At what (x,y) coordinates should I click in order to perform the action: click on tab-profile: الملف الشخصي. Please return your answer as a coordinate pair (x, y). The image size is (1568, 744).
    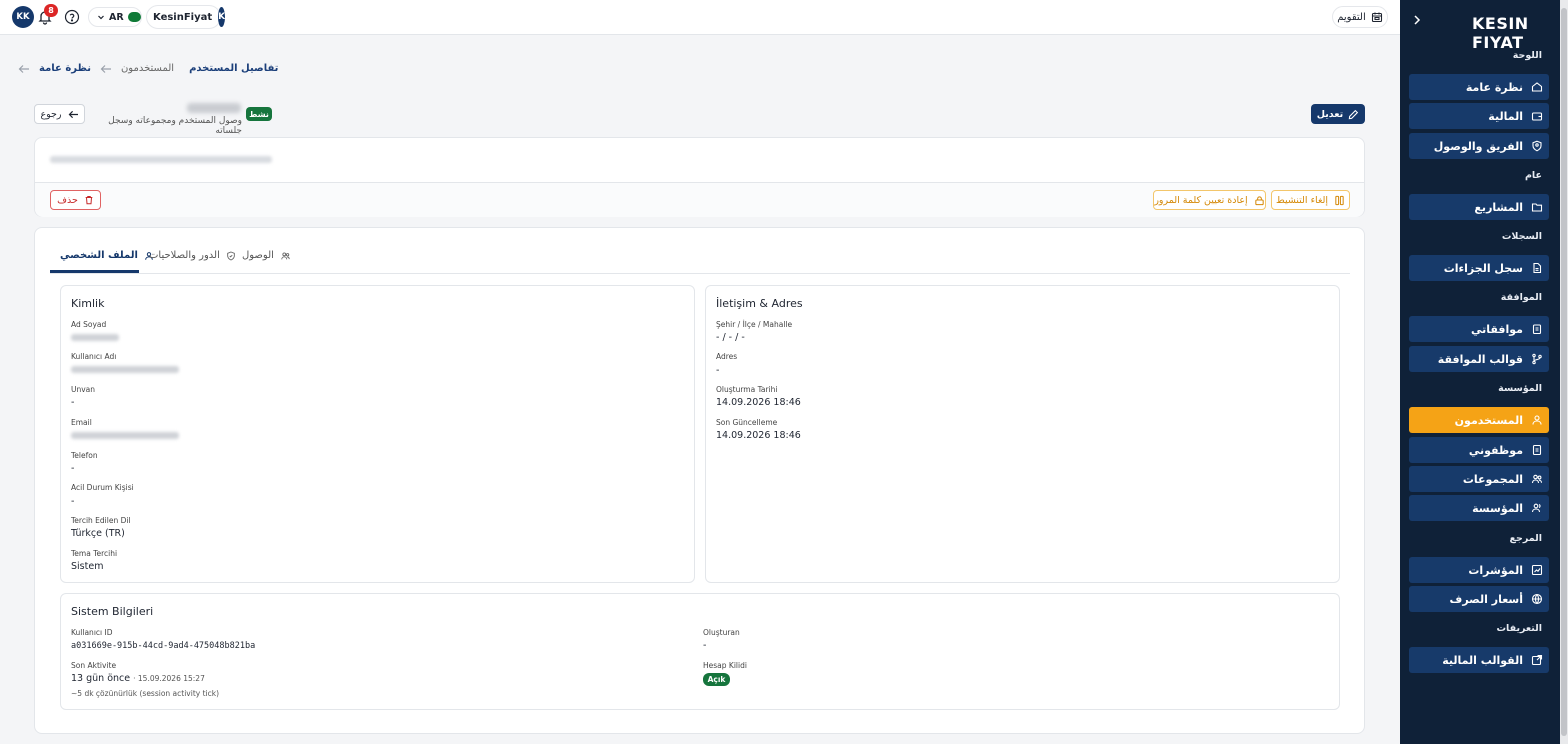
    Looking at the image, I should click on (107, 255).